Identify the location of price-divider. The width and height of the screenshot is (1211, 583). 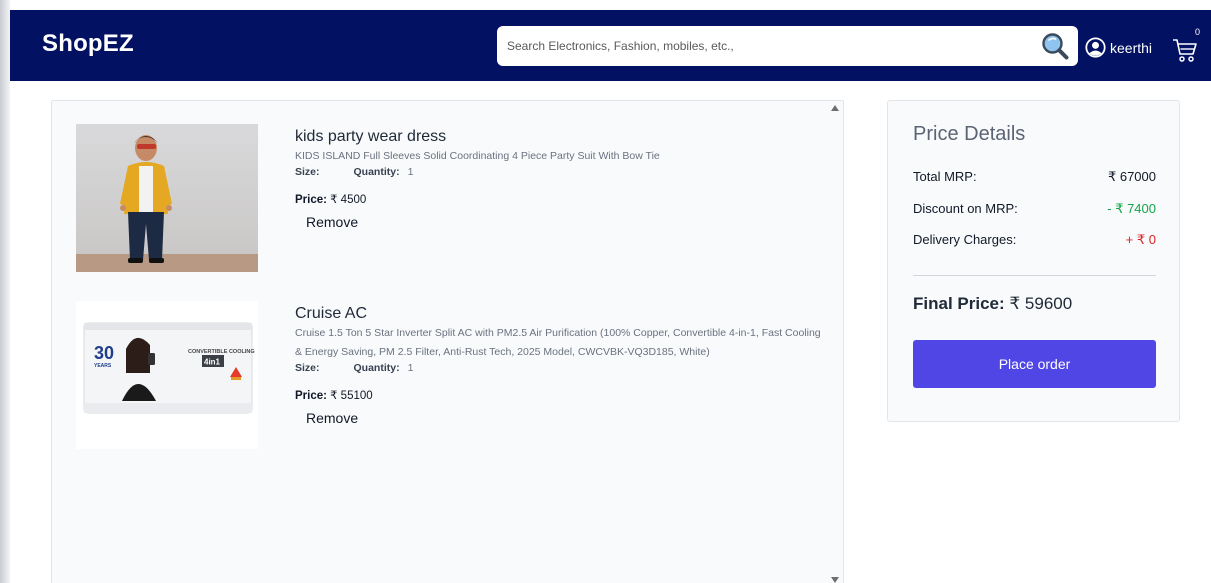
(1034, 275).